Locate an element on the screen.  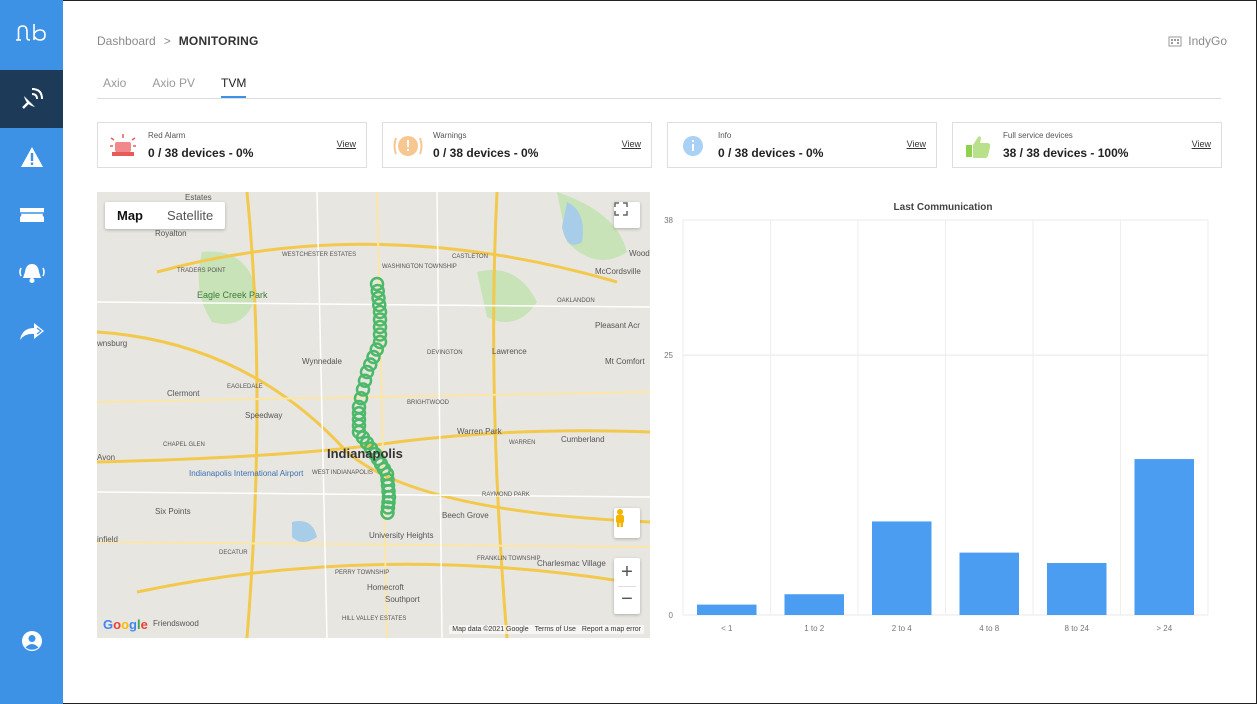
map-label: WASHINGTON TOWNSHIP is located at coordinates (419, 267).